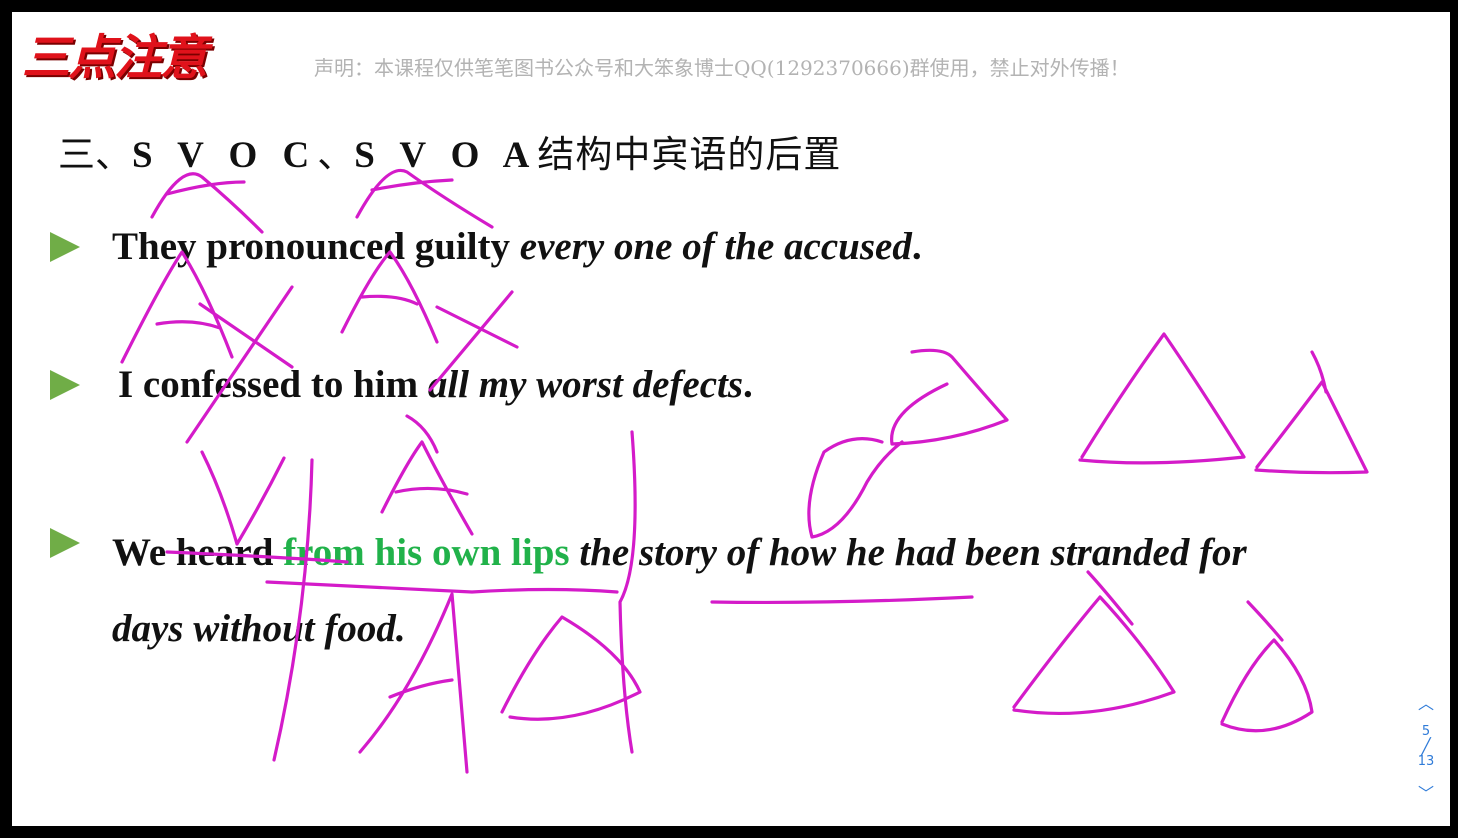 This screenshot has width=1458, height=838. Describe the element at coordinates (1426, 761) in the screenshot. I see `total-slide-number: 13` at that location.